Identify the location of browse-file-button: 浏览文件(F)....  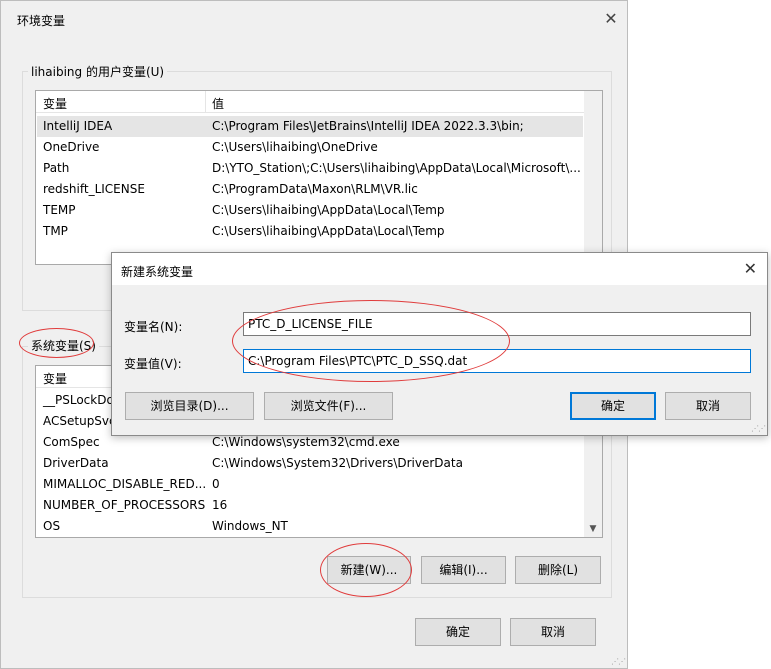
(328, 406).